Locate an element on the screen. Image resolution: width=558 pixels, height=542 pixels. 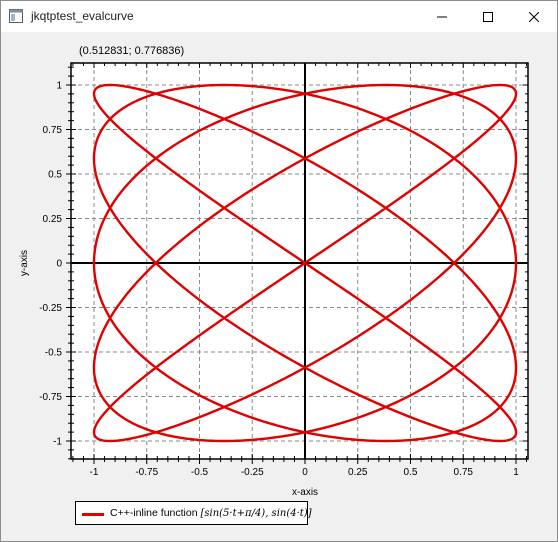
y-tick-label: 0.75 is located at coordinates (53, 130).